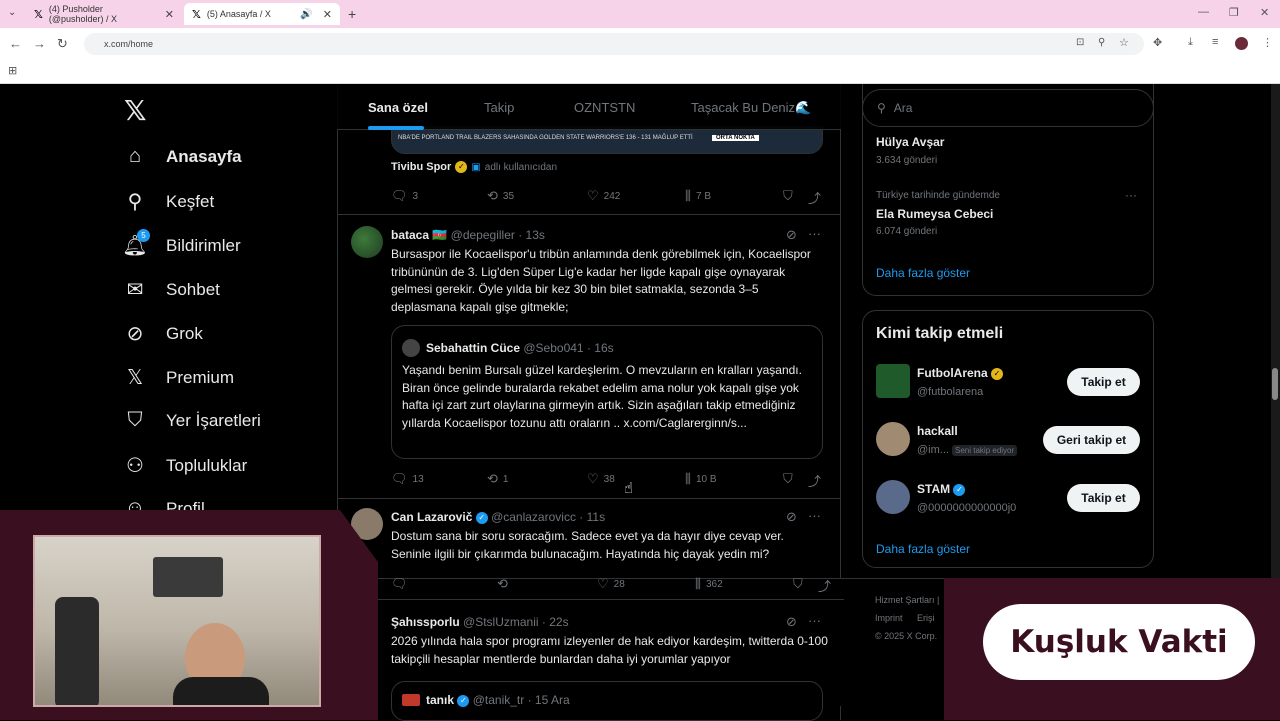 This screenshot has height=721, width=1280. Describe the element at coordinates (352, 14) in the screenshot. I see `new-tab-button: +` at that location.